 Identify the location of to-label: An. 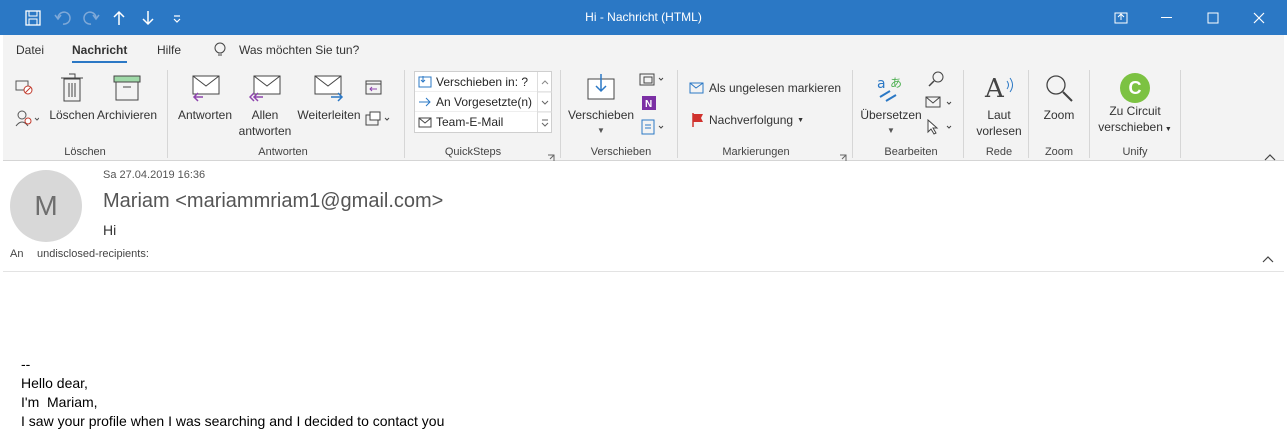
(17, 254).